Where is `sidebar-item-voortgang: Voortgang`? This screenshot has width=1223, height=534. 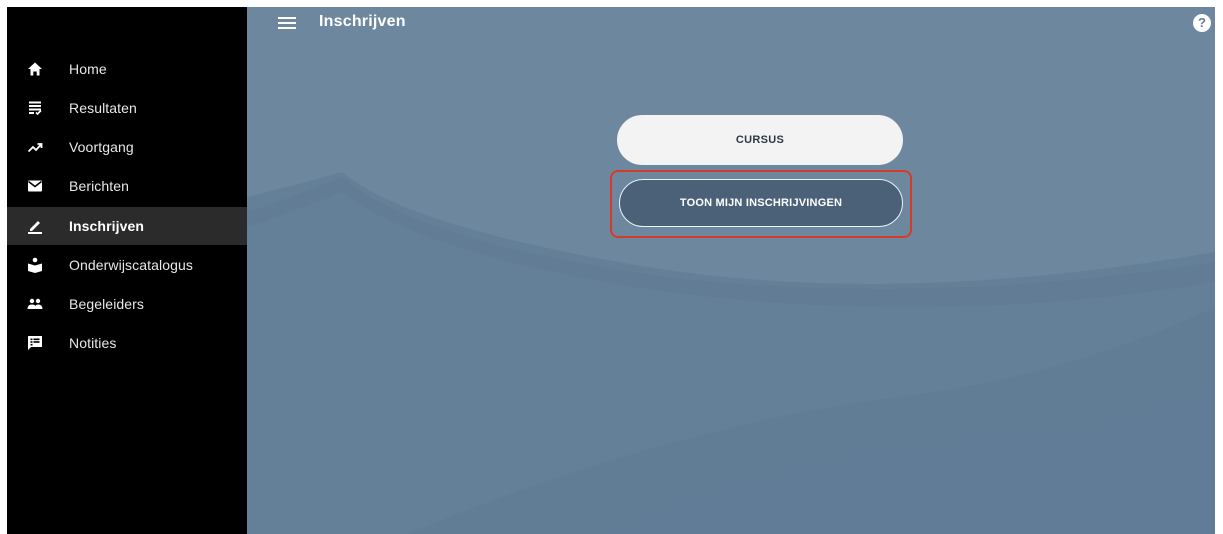
sidebar-item-voortgang: Voortgang is located at coordinates (127, 147).